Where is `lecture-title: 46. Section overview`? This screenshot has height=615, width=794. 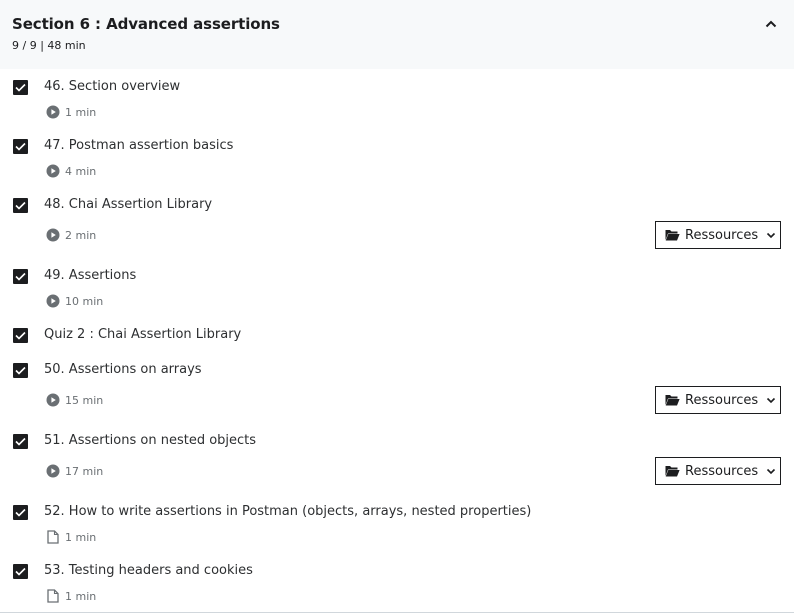
lecture-title: 46. Section overview is located at coordinates (112, 86).